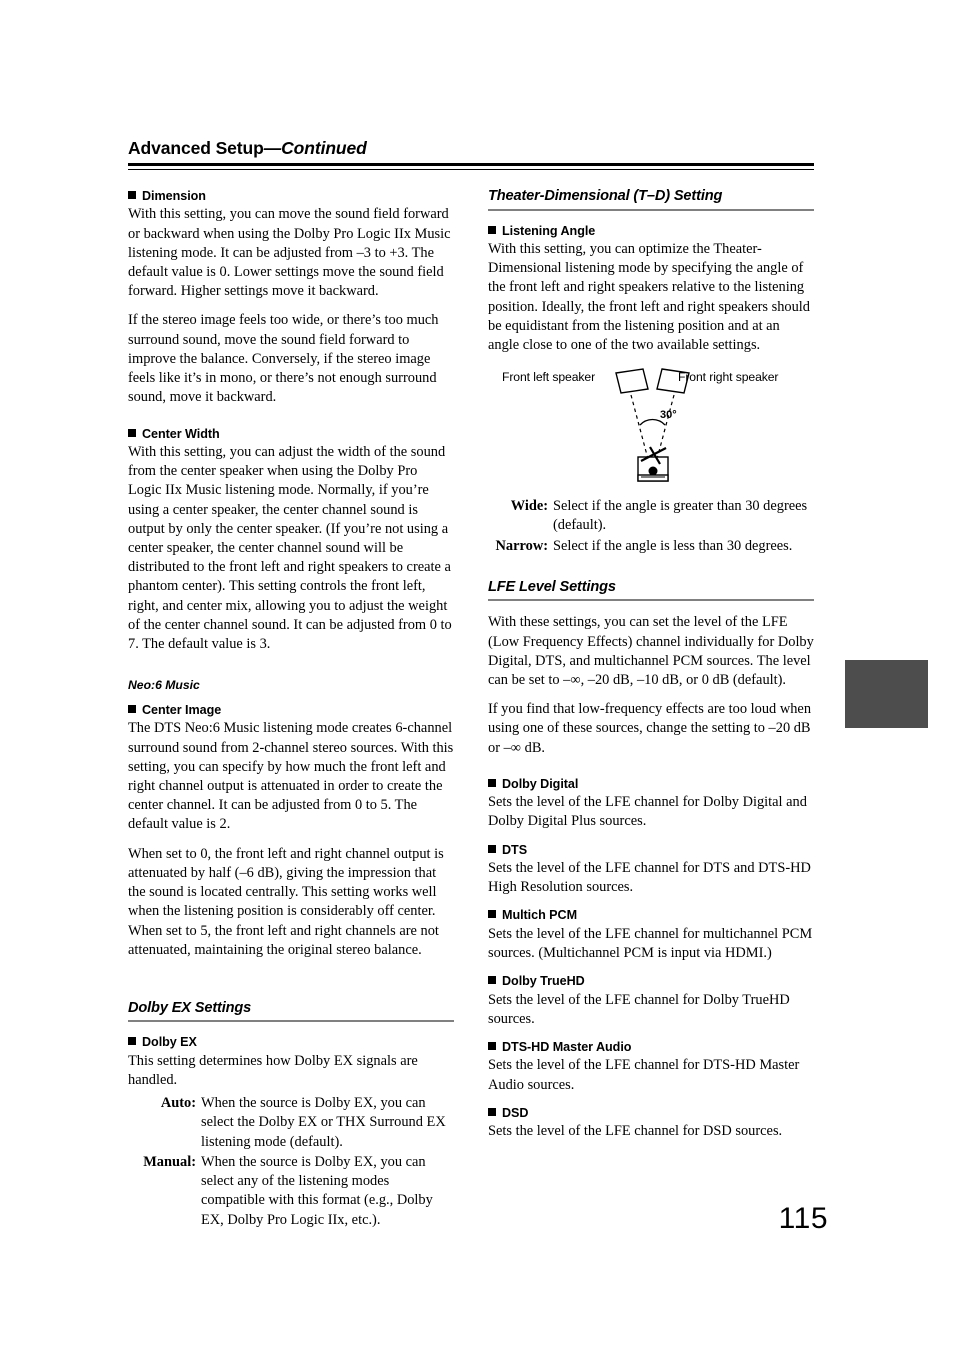  What do you see at coordinates (668, 415) in the screenshot?
I see `angle-value-label: 30°` at bounding box center [668, 415].